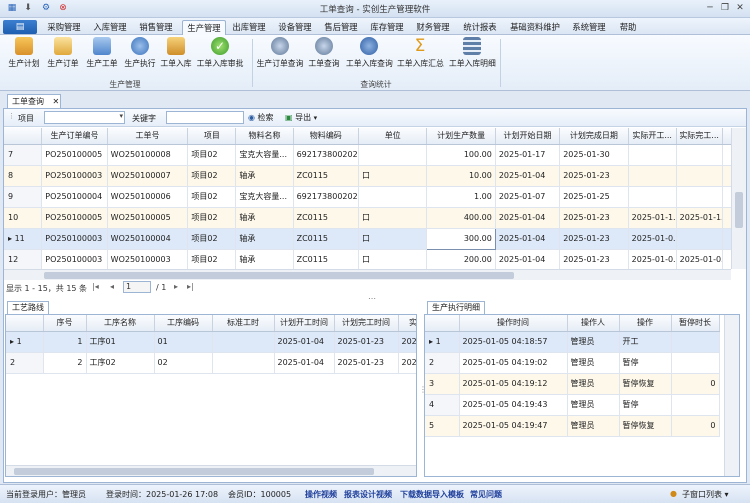 The height and width of the screenshot is (503, 750). Describe the element at coordinates (148, 197) in the screenshot. I see `cell-wo: WO250100006` at that location.